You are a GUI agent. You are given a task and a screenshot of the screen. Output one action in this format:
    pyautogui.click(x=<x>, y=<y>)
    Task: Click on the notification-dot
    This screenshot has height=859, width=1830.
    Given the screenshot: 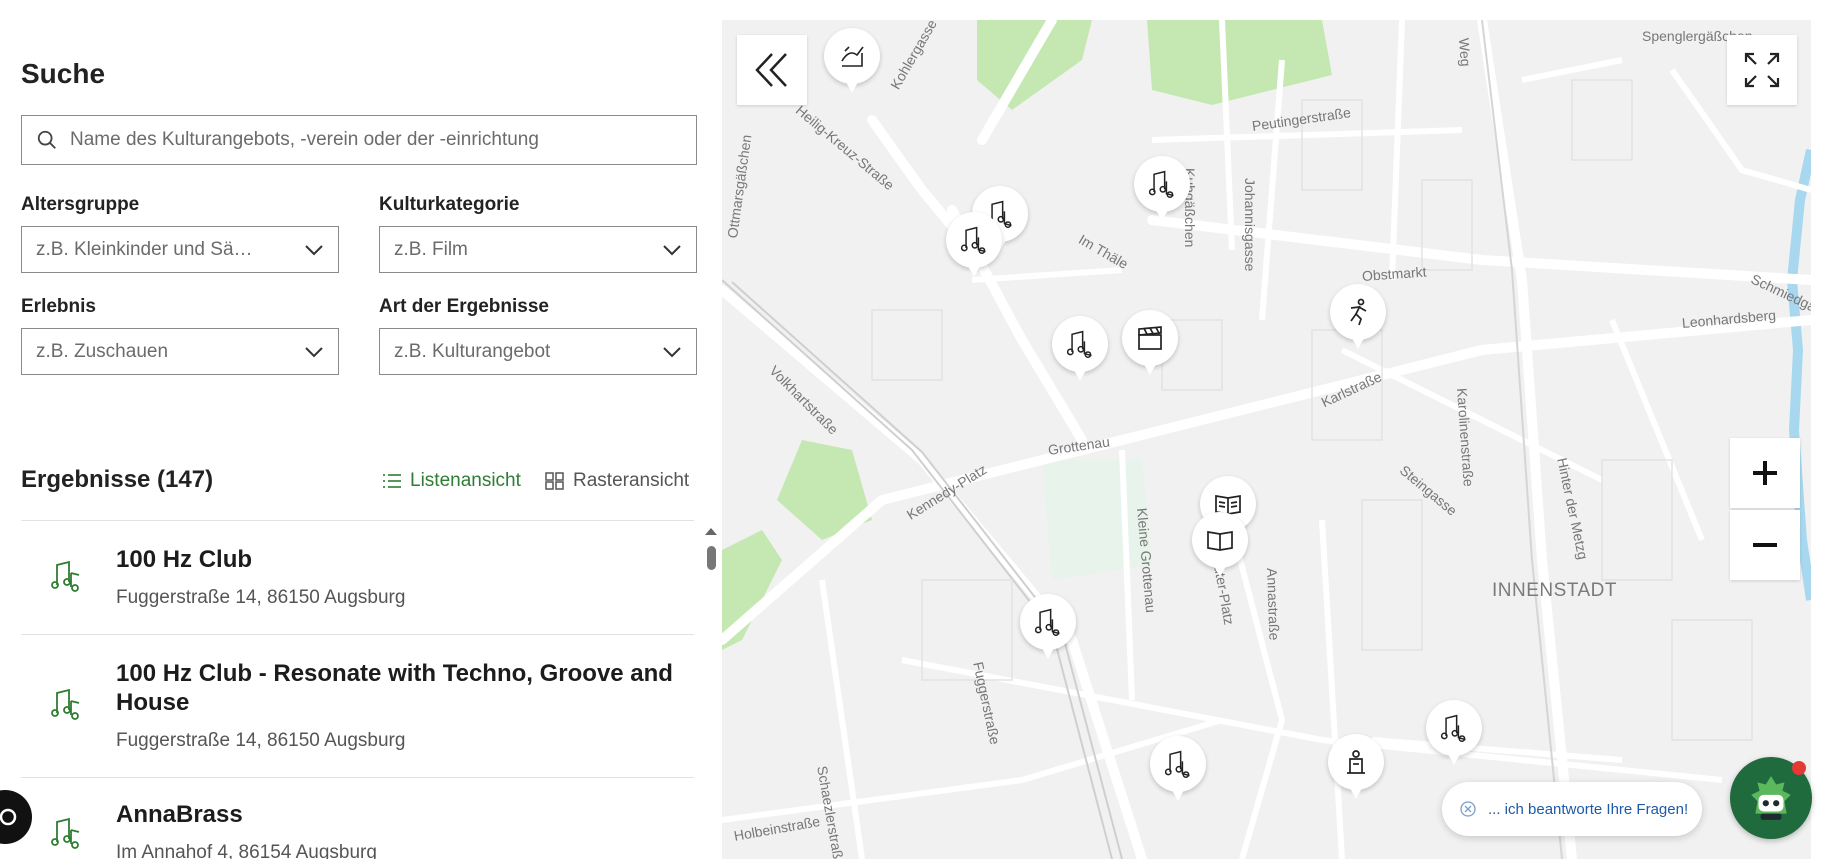 What is the action you would take?
    pyautogui.click(x=1799, y=768)
    